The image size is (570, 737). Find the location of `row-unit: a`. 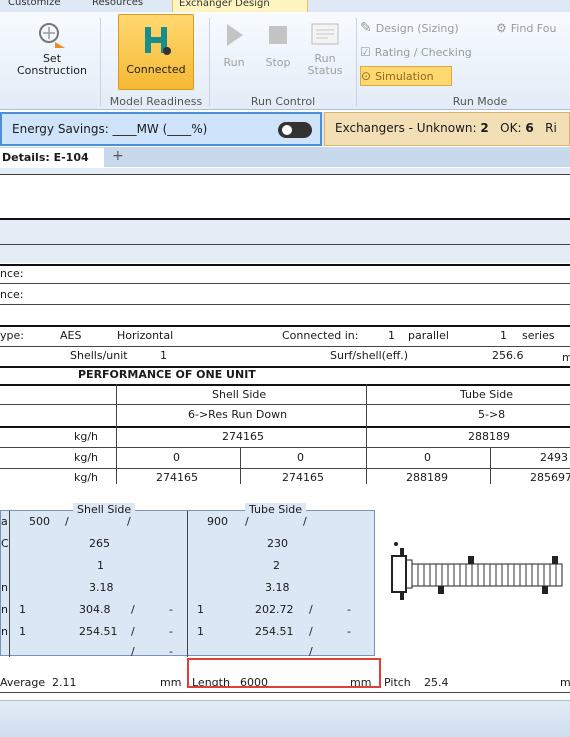

row-unit: a is located at coordinates (4, 521).